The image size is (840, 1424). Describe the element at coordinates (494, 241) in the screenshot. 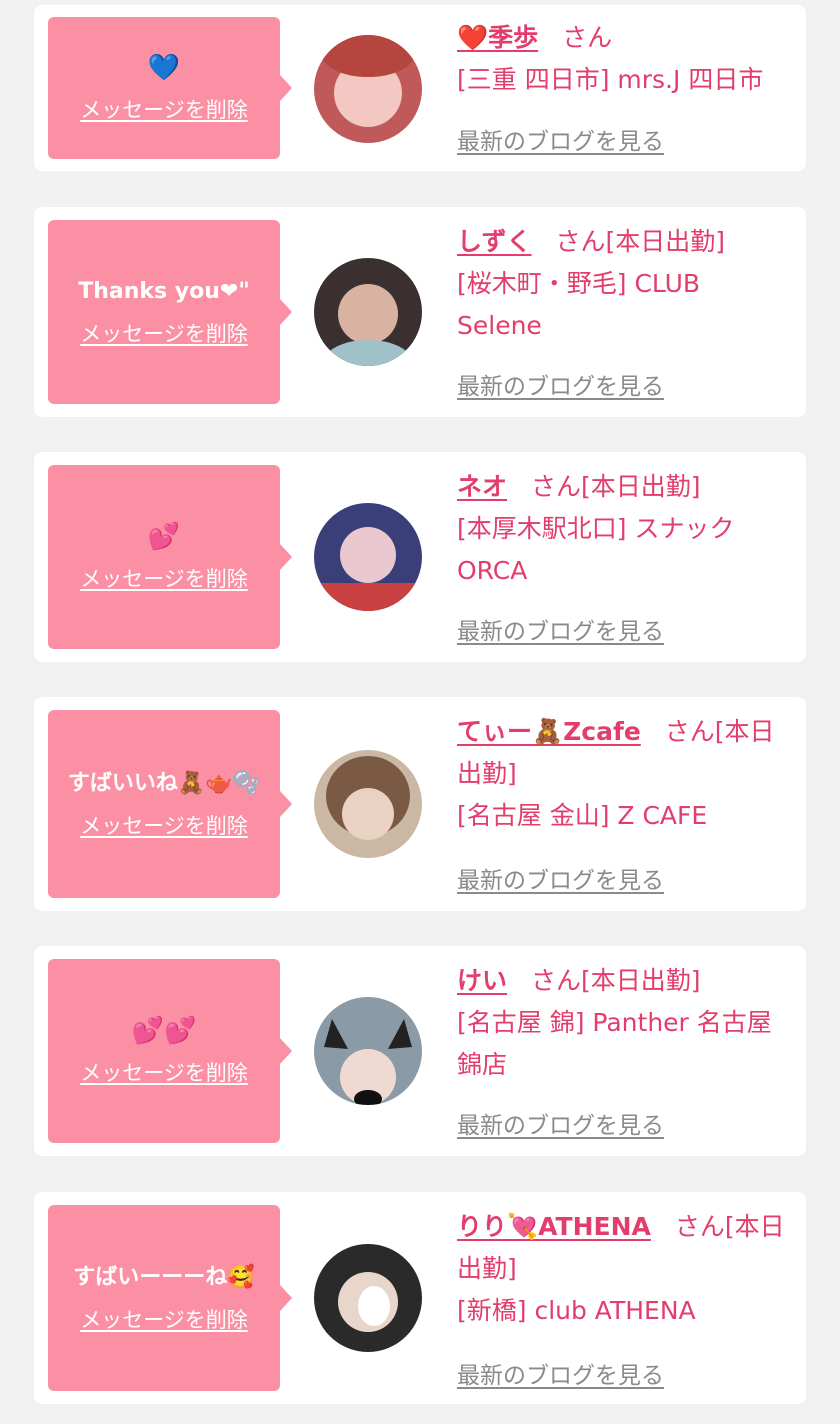

I see `sender-name-link: しずく` at that location.